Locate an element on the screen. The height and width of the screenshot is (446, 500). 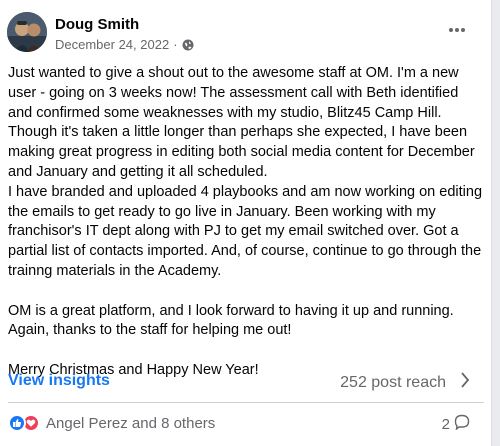
post-meta: December 24, 2022 · is located at coordinates (124, 44).